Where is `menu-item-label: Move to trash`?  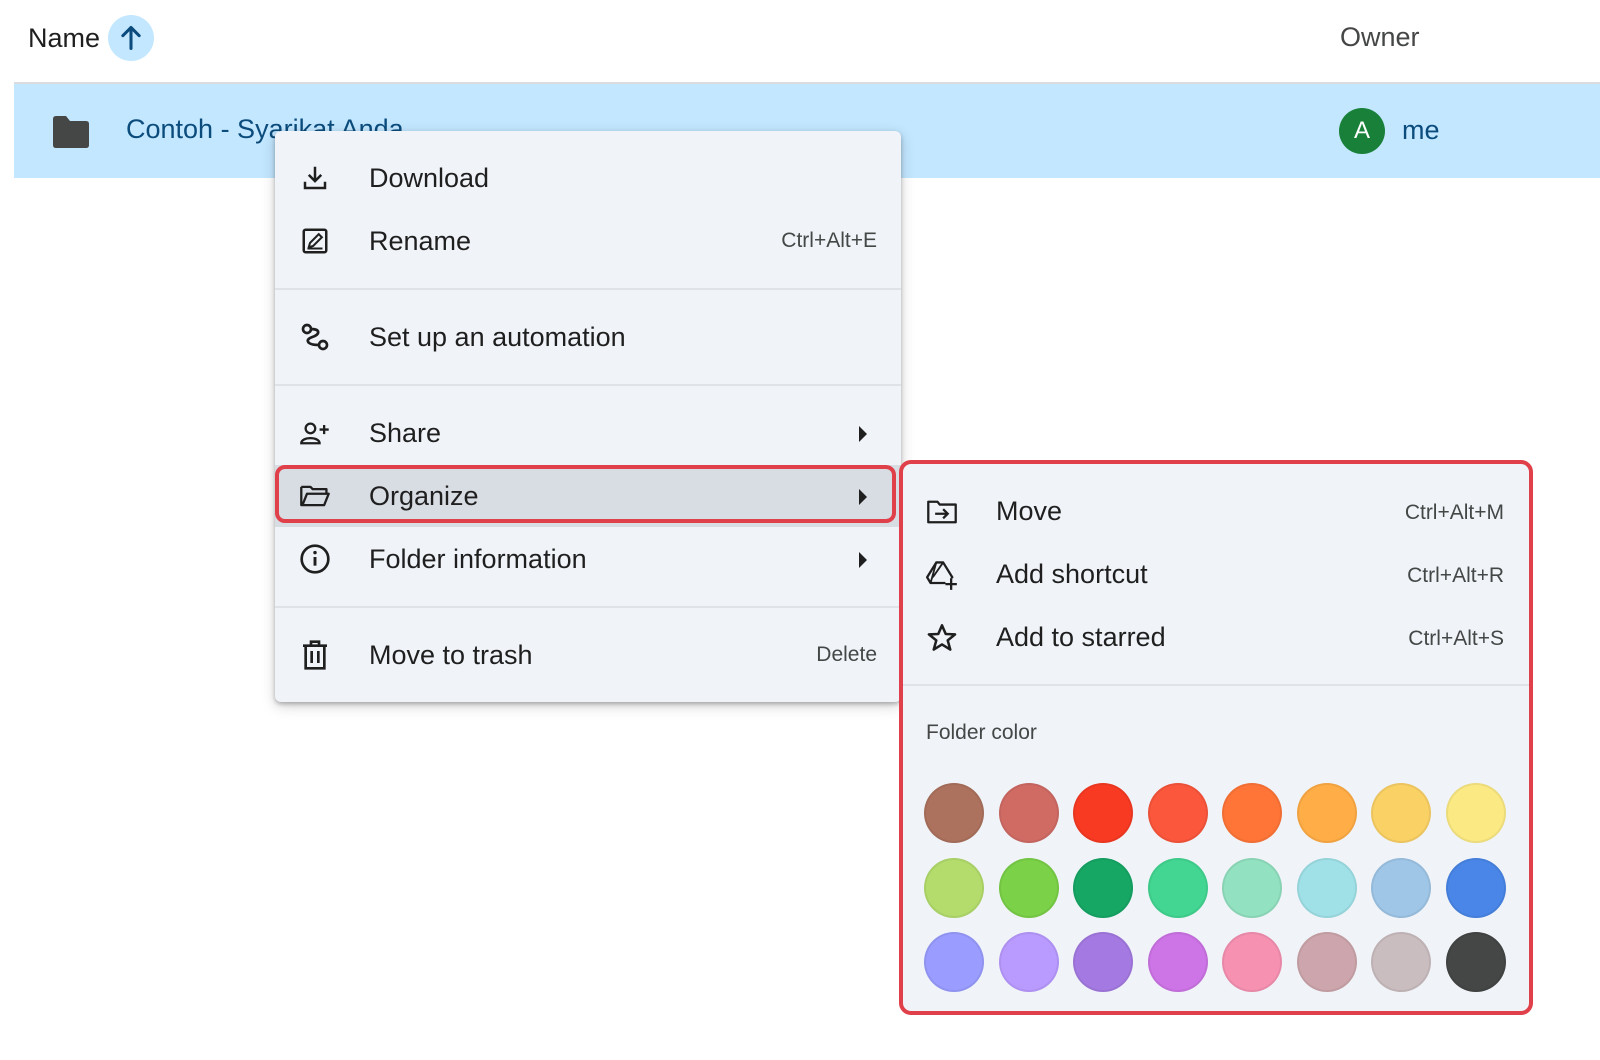
menu-item-label: Move to trash is located at coordinates (451, 654).